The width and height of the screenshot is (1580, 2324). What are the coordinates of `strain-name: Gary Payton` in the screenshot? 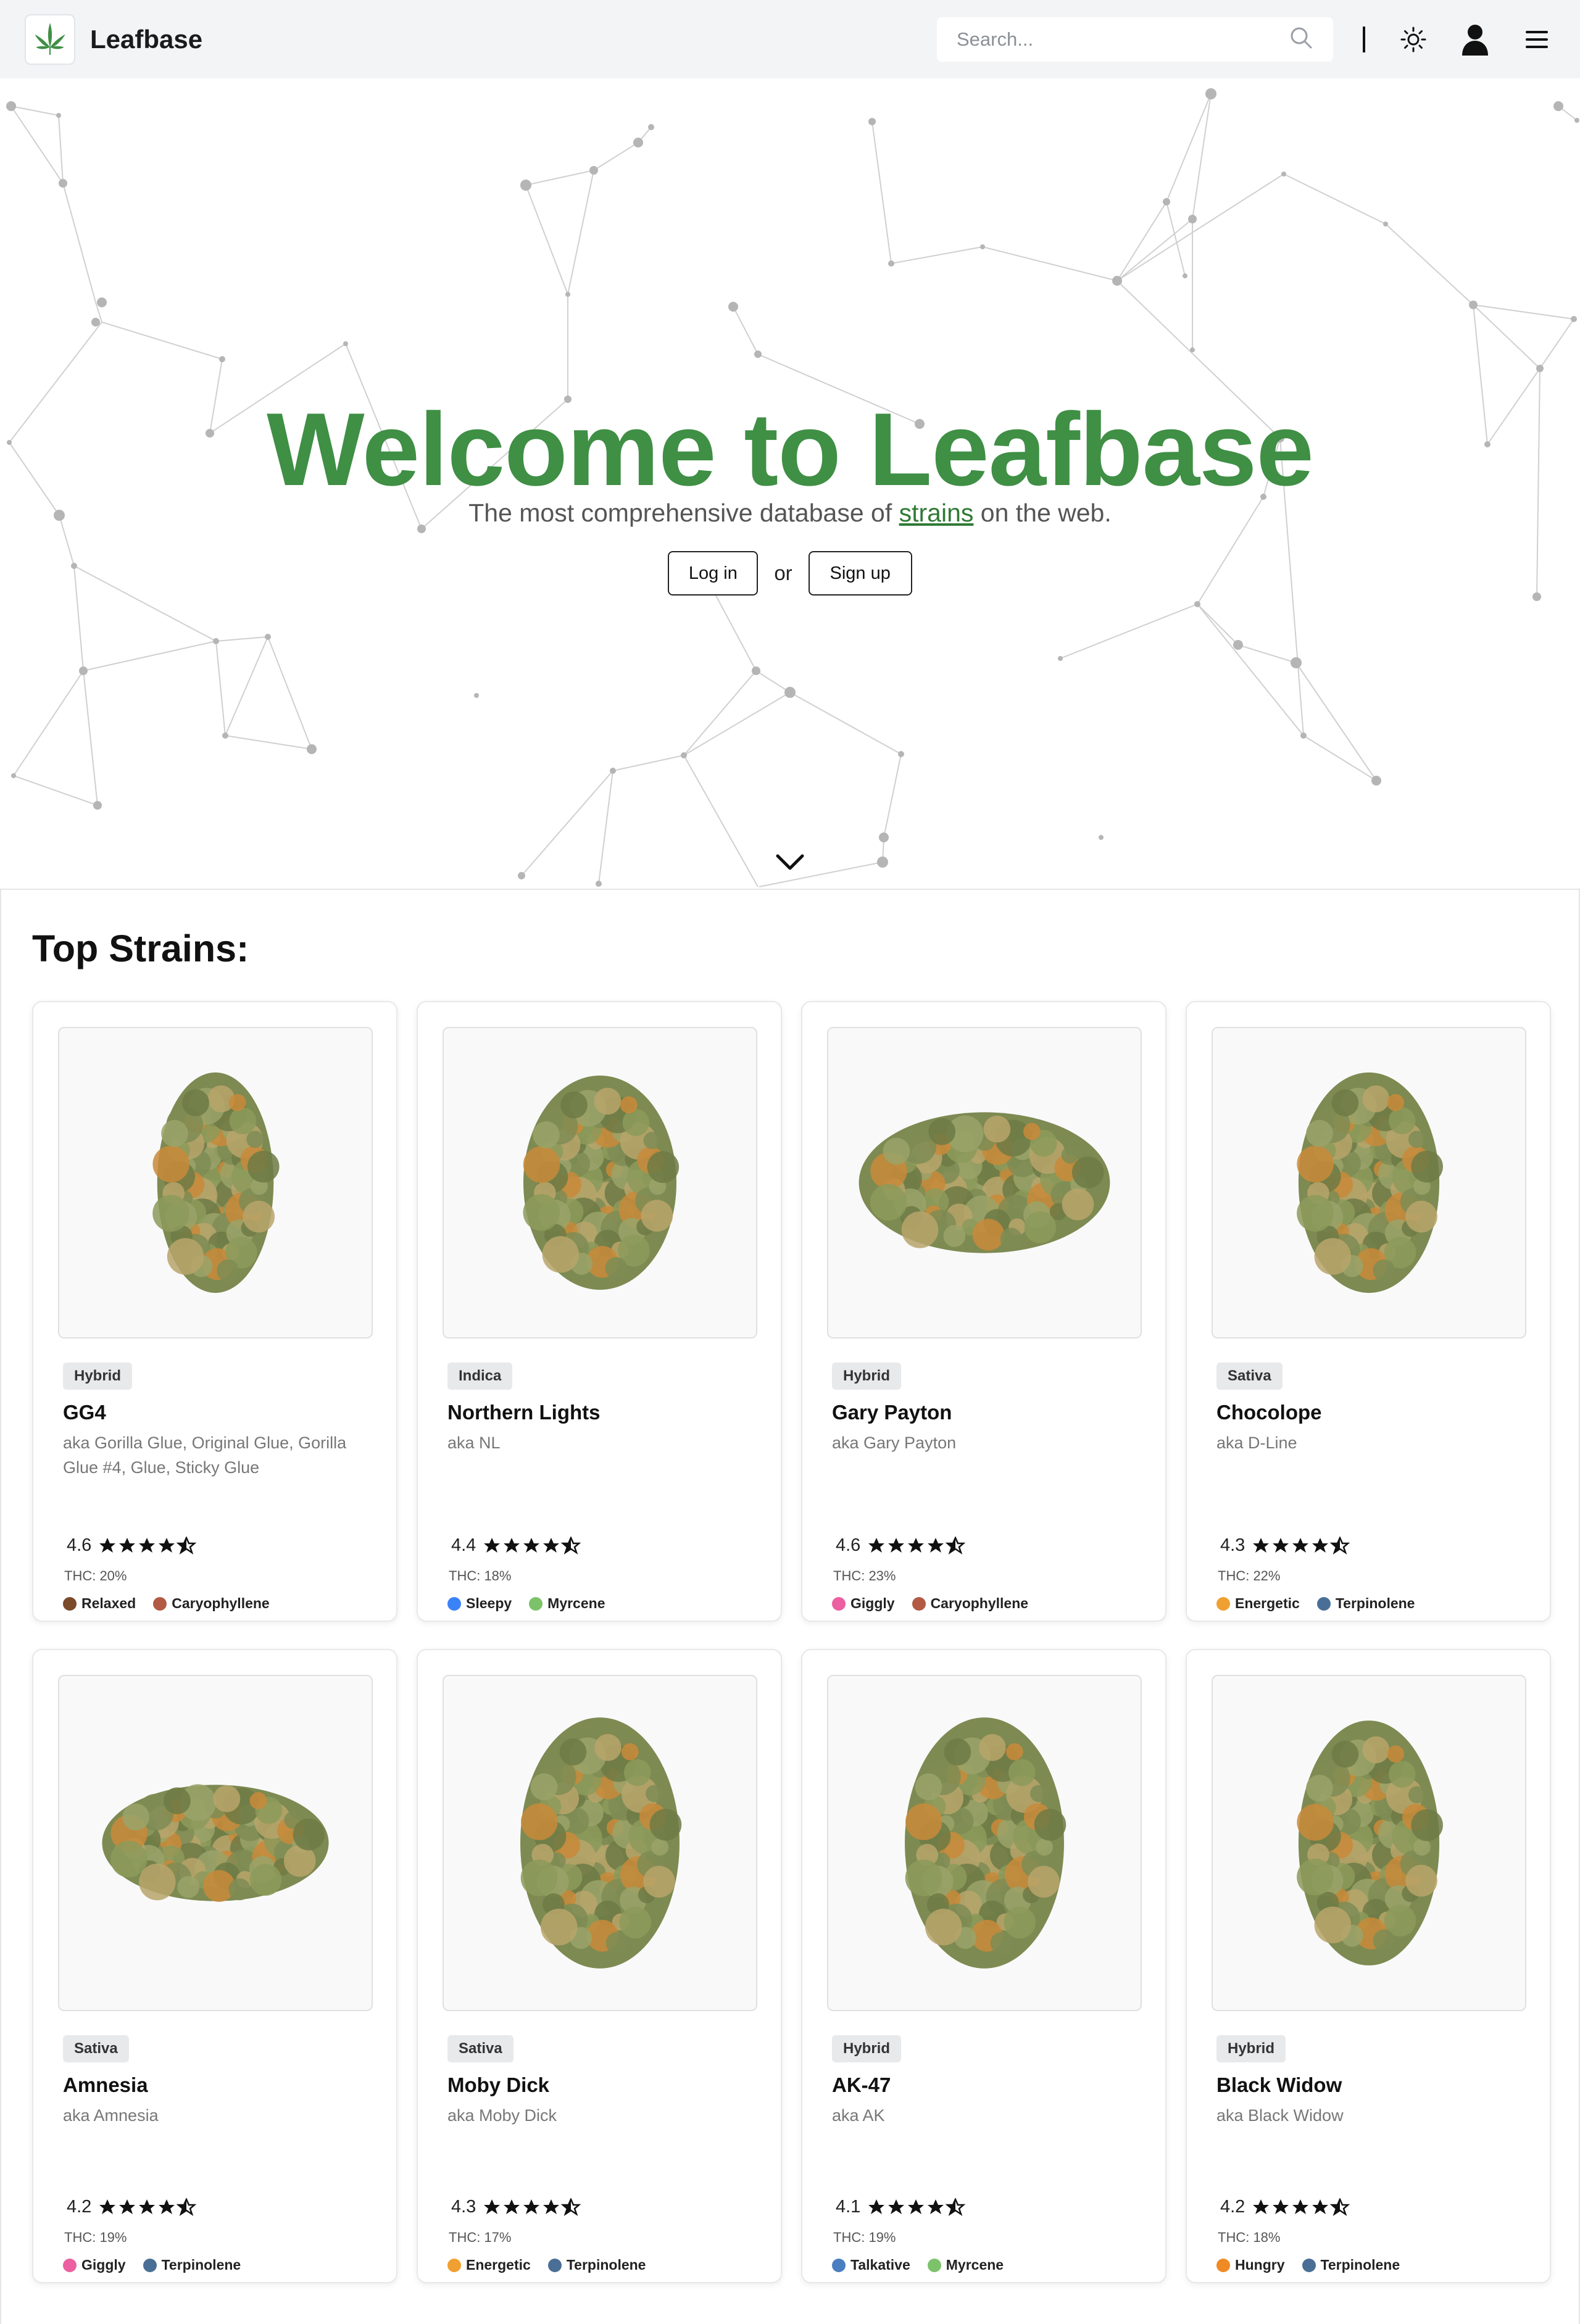 It's located at (986, 1412).